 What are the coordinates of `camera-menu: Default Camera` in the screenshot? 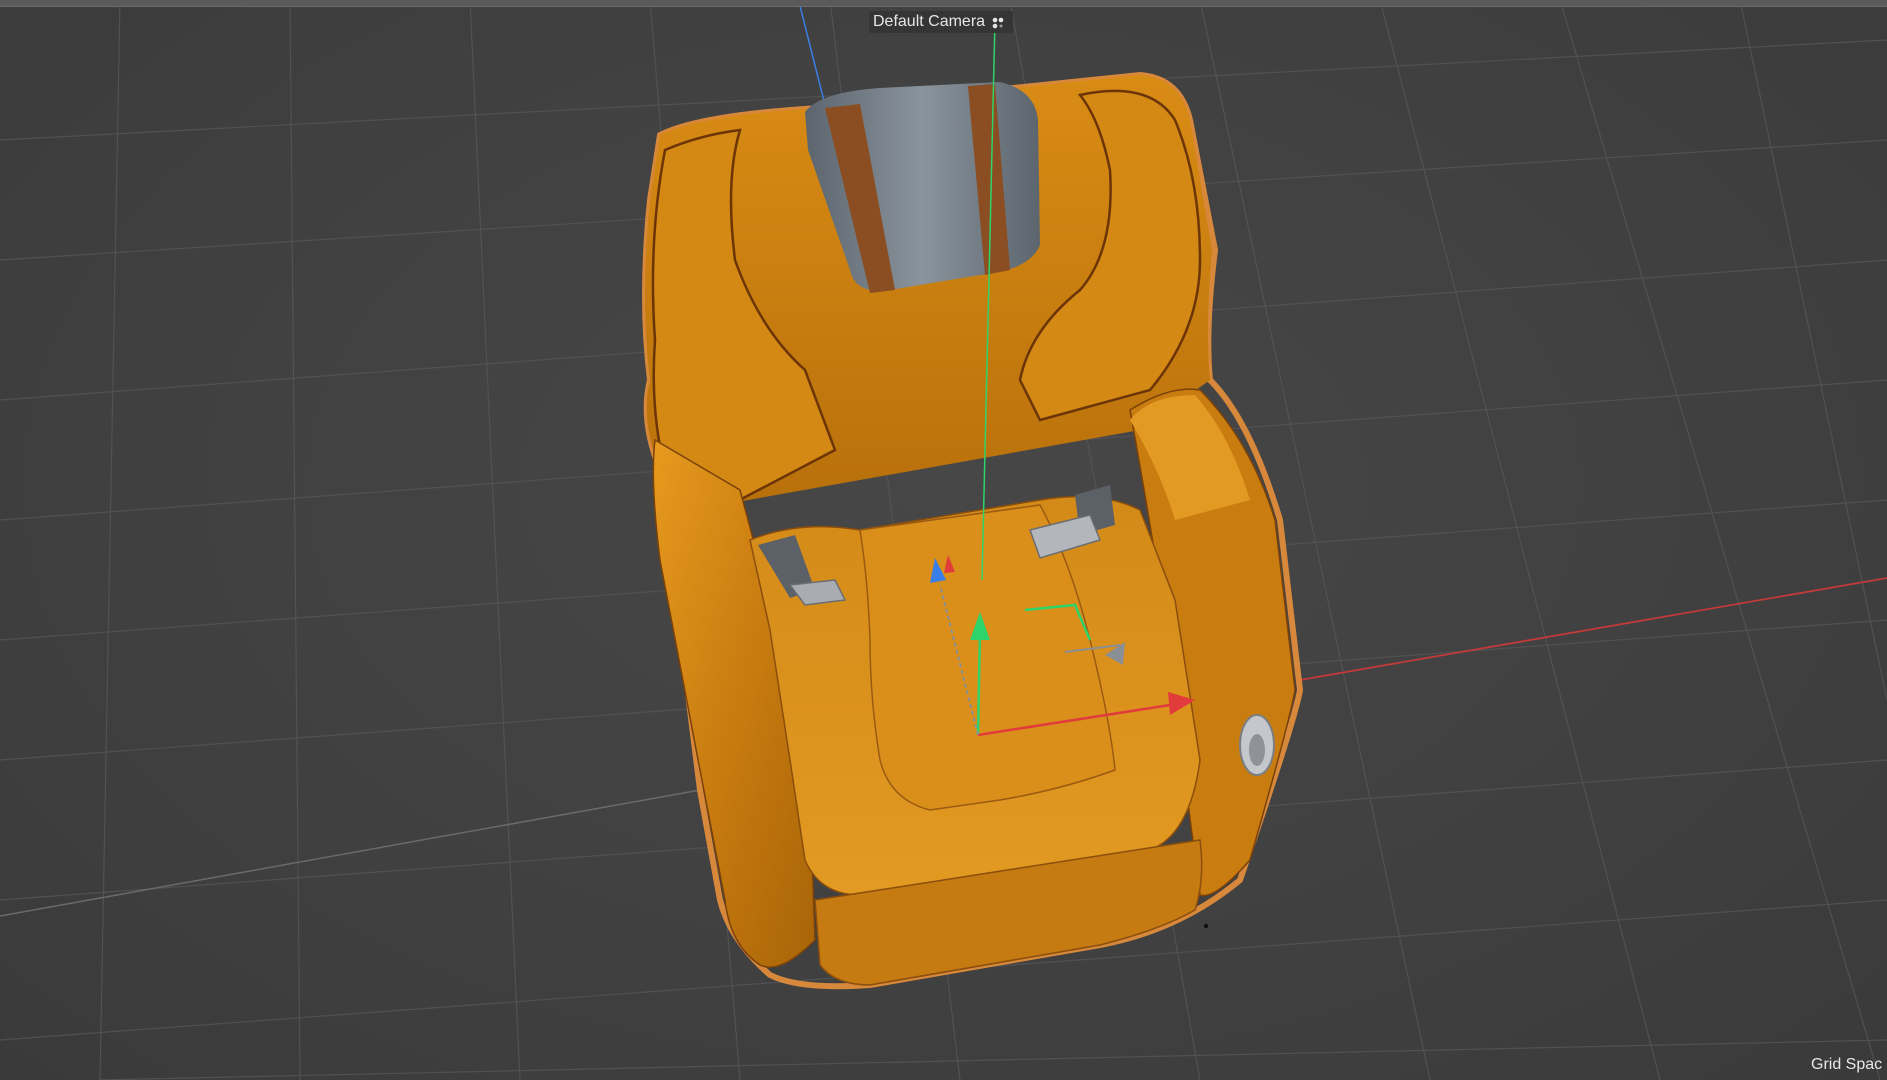 It's located at (941, 22).